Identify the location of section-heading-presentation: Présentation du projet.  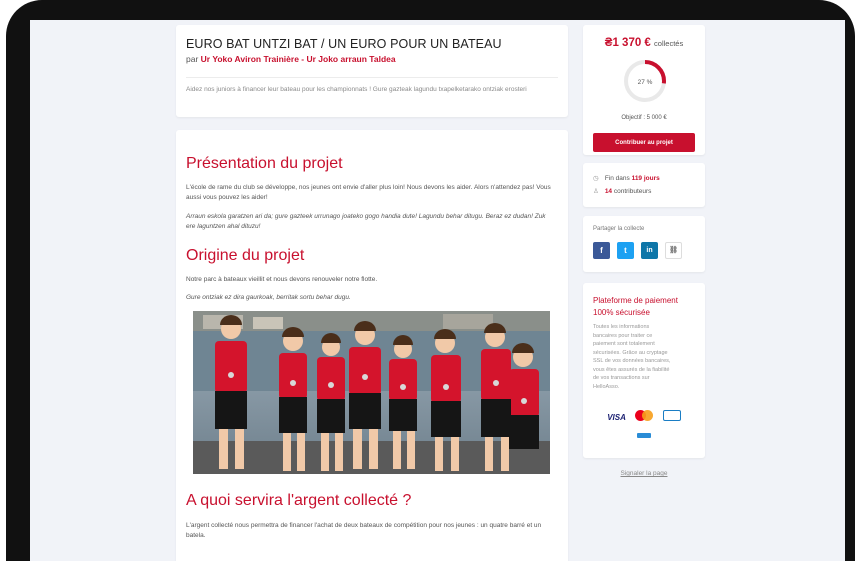
(264, 163).